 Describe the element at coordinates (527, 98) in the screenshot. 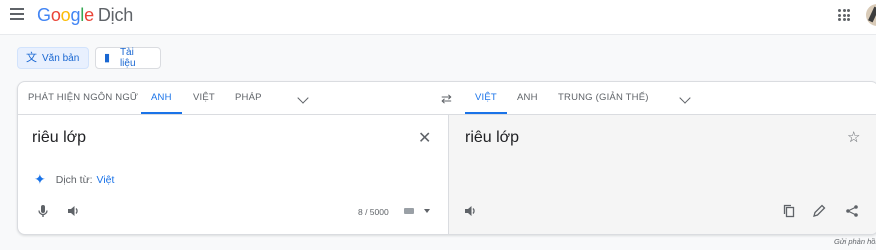

I see `tab-target-english: ANH` at that location.